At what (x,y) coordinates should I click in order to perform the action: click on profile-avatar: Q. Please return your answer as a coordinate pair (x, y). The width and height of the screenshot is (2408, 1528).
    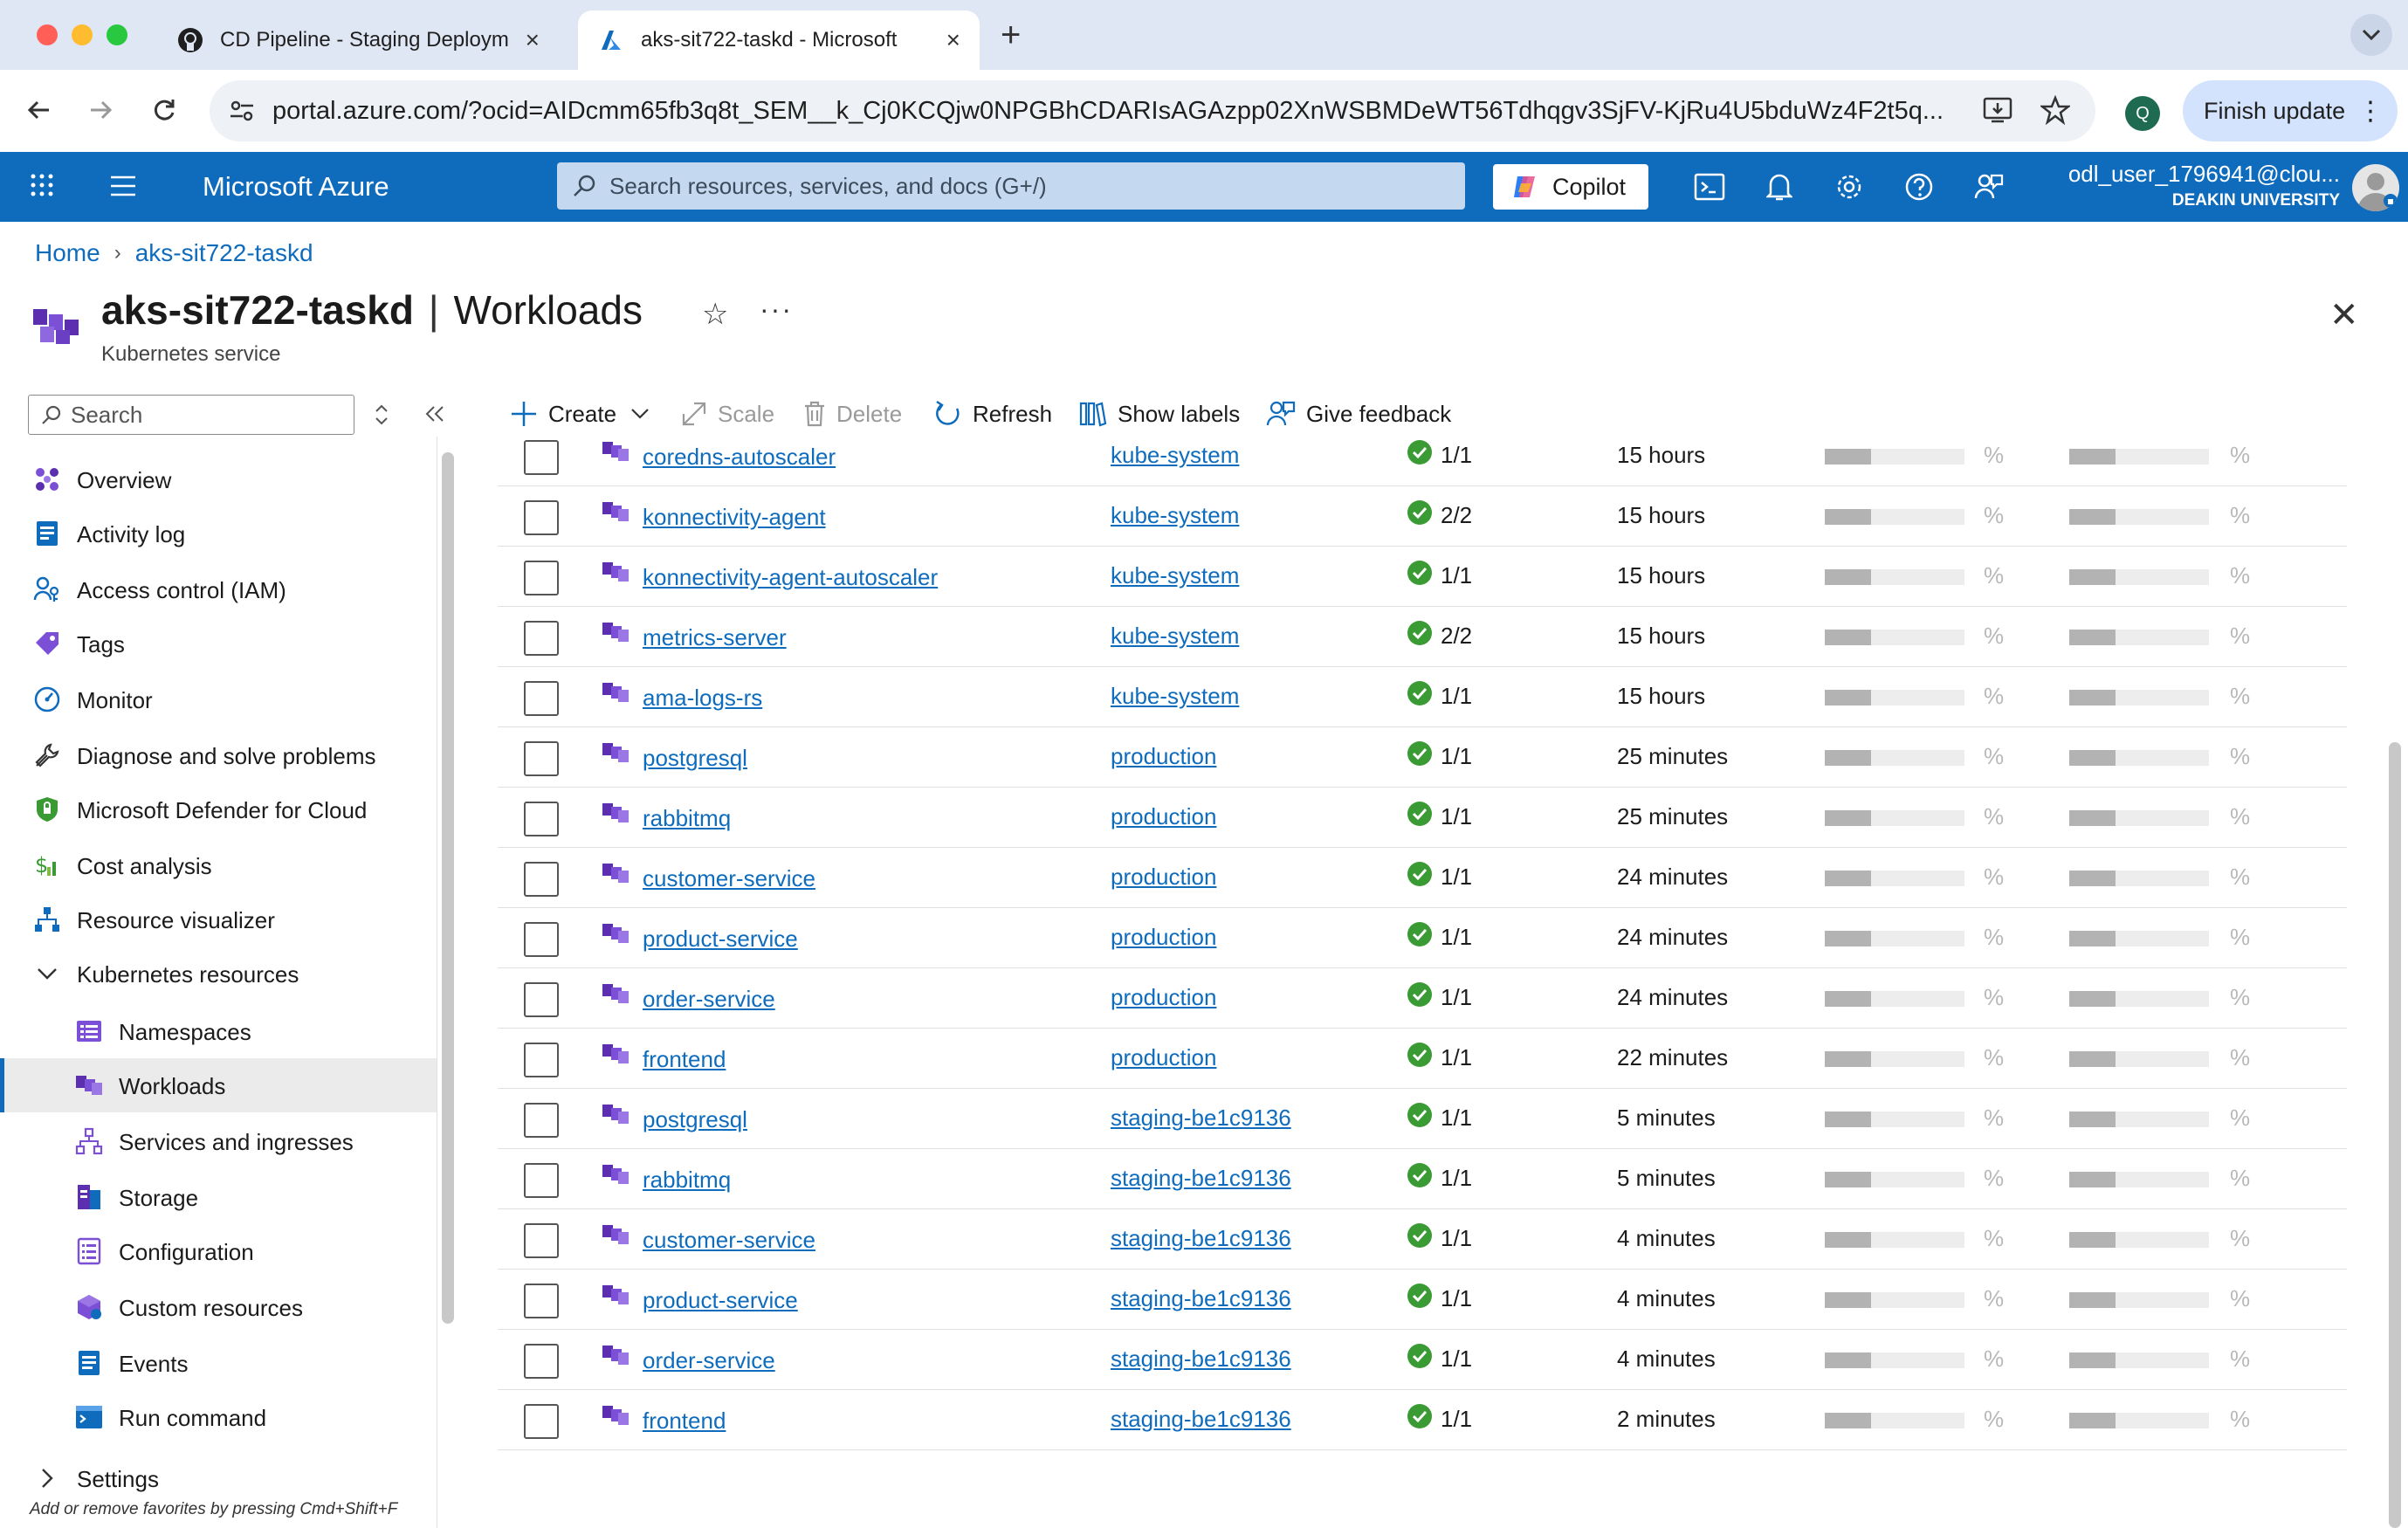
    Looking at the image, I should click on (2142, 113).